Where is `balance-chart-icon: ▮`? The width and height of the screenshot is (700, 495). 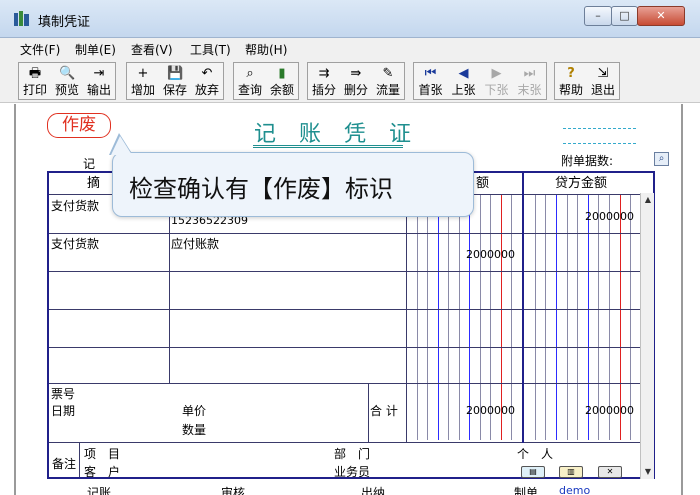 balance-chart-icon: ▮ is located at coordinates (282, 73).